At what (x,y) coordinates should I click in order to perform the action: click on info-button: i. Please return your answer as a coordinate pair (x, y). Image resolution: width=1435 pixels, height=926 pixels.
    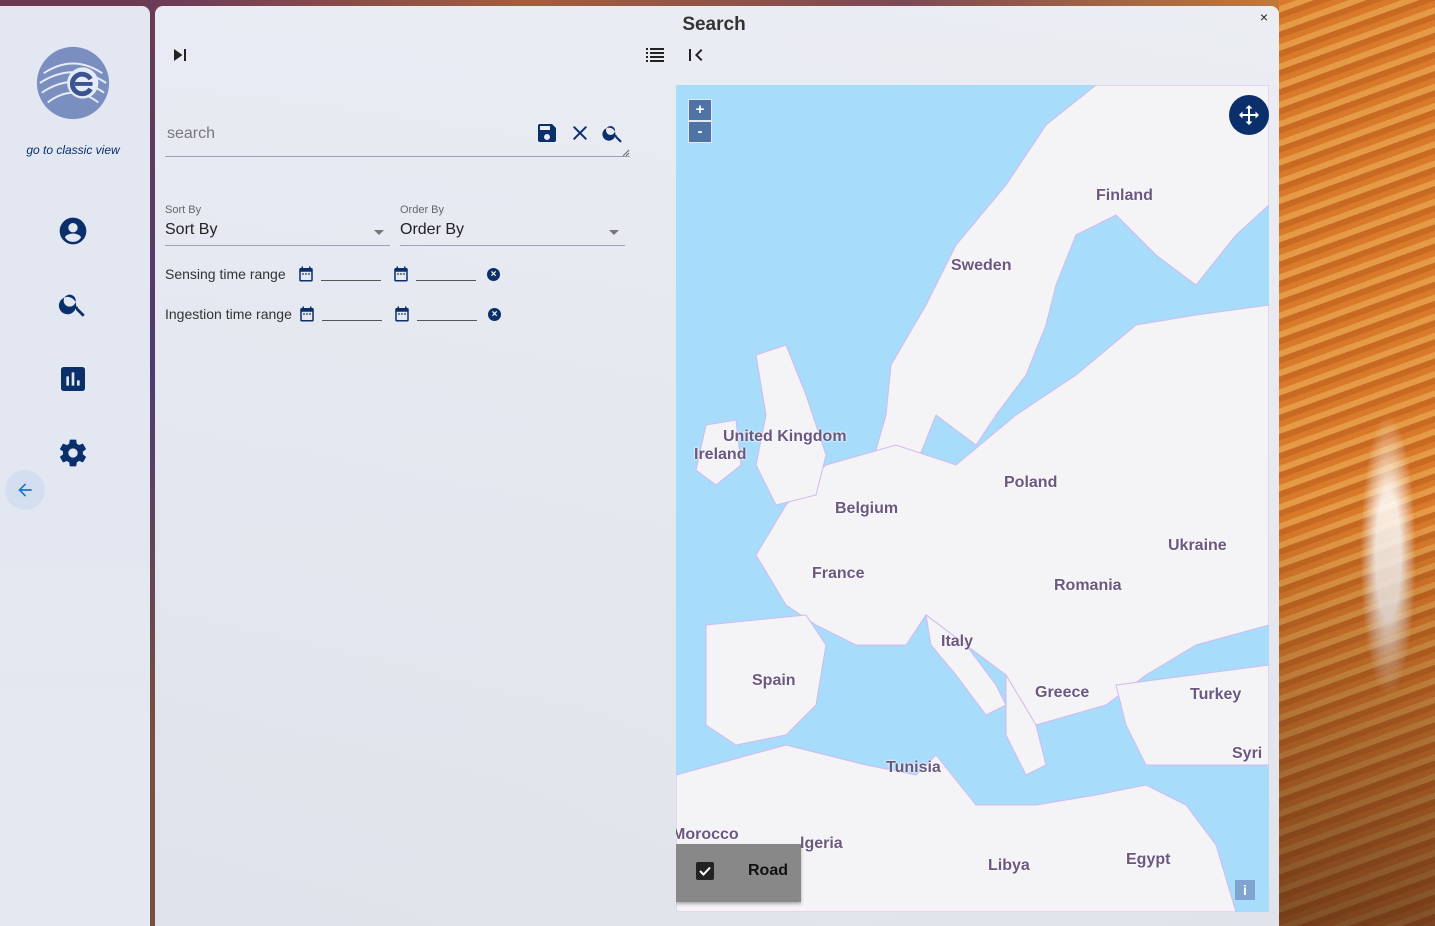
    Looking at the image, I should click on (1245, 890).